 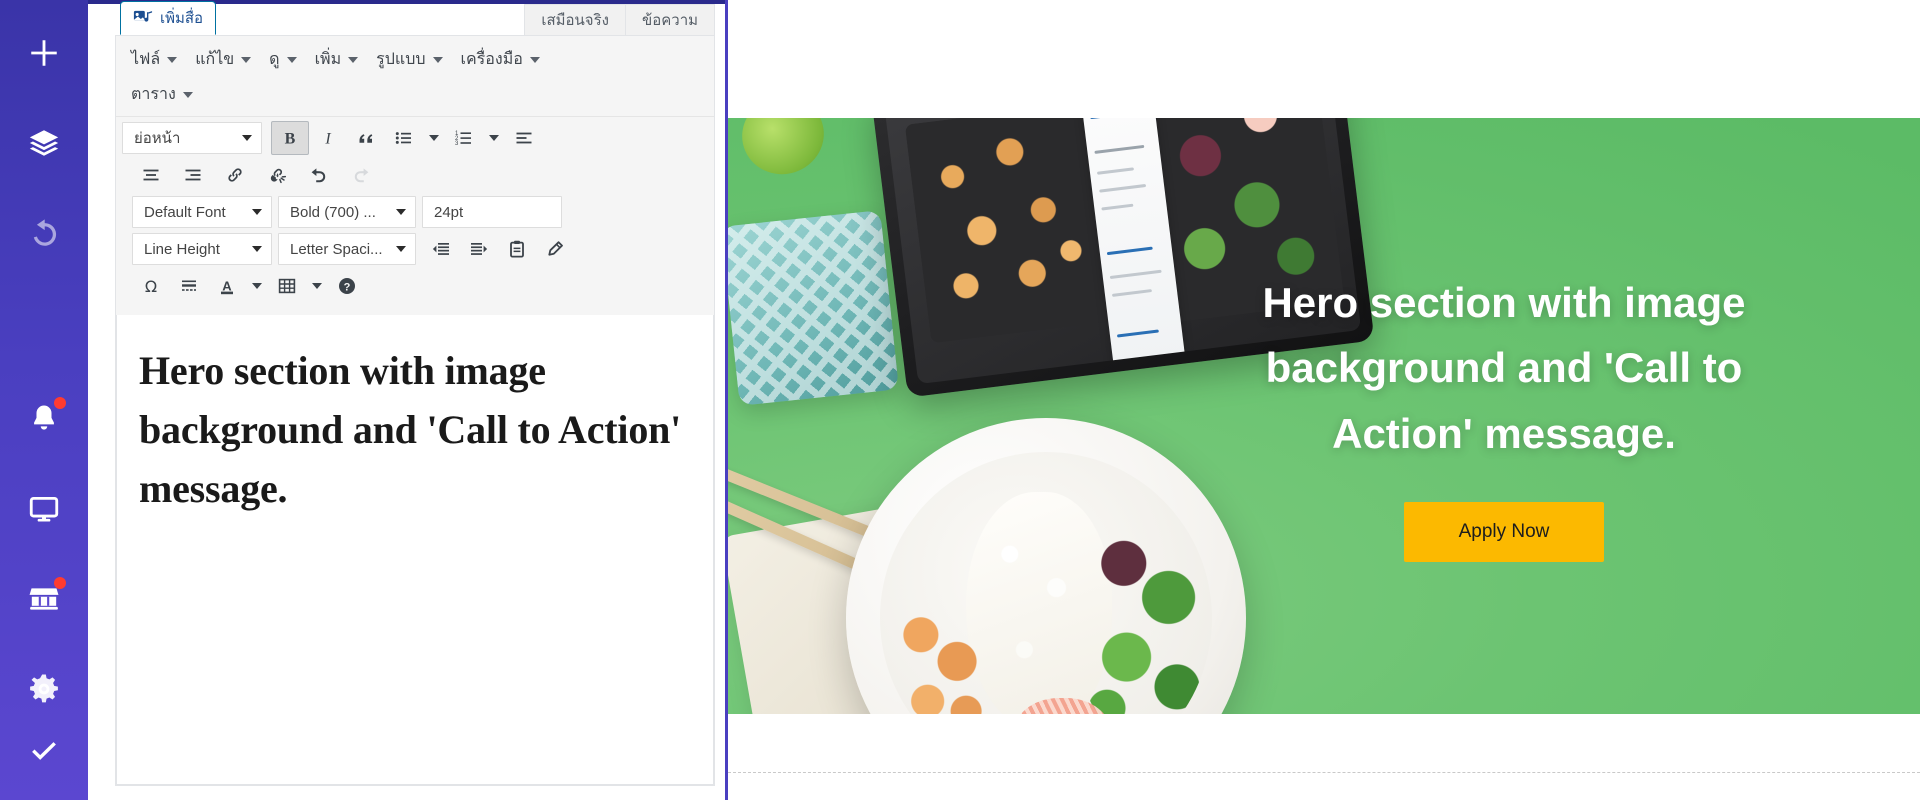 What do you see at coordinates (157, 138) in the screenshot?
I see `paragraph-style-value: ย่อหน้า` at bounding box center [157, 138].